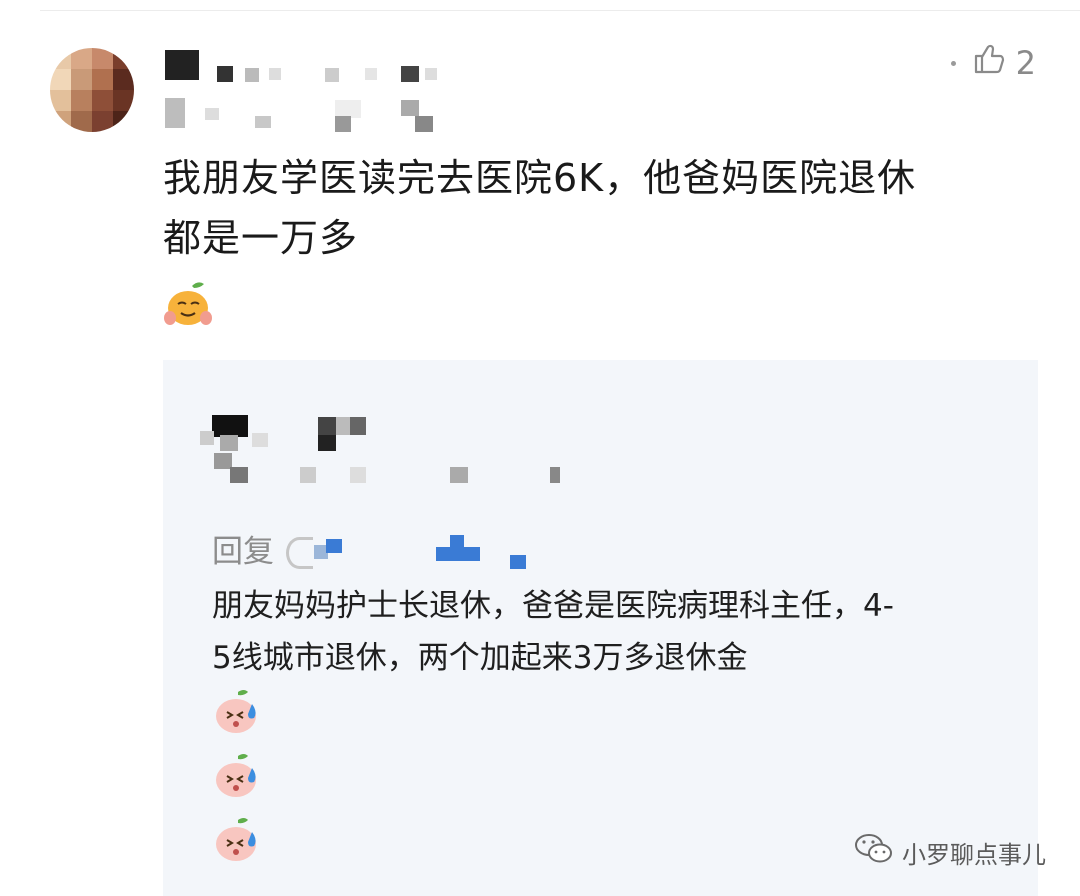 The image size is (1080, 896). Describe the element at coordinates (243, 552) in the screenshot. I see `reply-label: 回复` at that location.